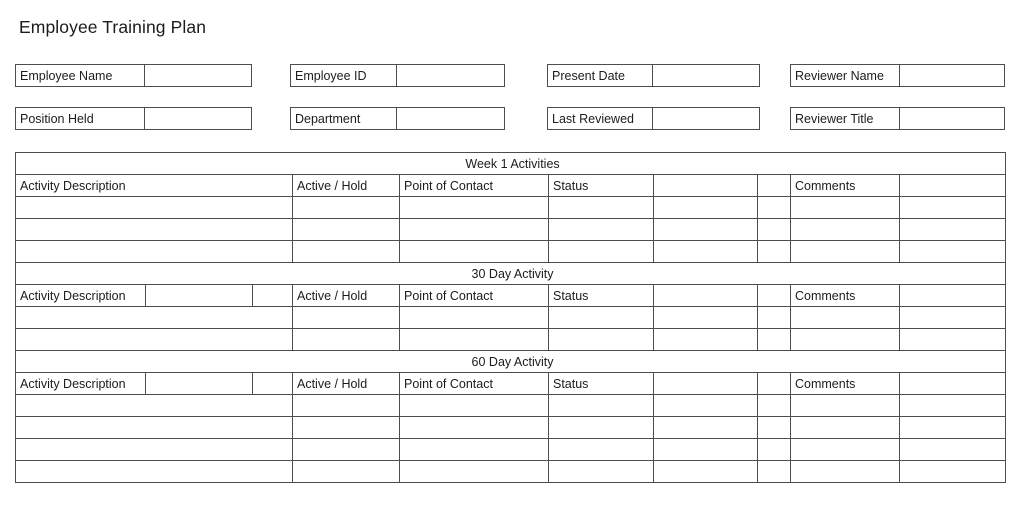  Describe the element at coordinates (199, 295) in the screenshot. I see `col-header-spacer-a` at that location.